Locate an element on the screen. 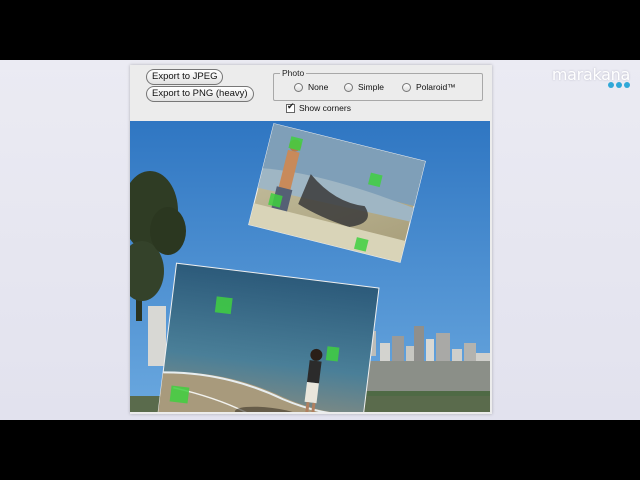 The height and width of the screenshot is (480, 640). marakana-logo: marakana is located at coordinates (591, 76).